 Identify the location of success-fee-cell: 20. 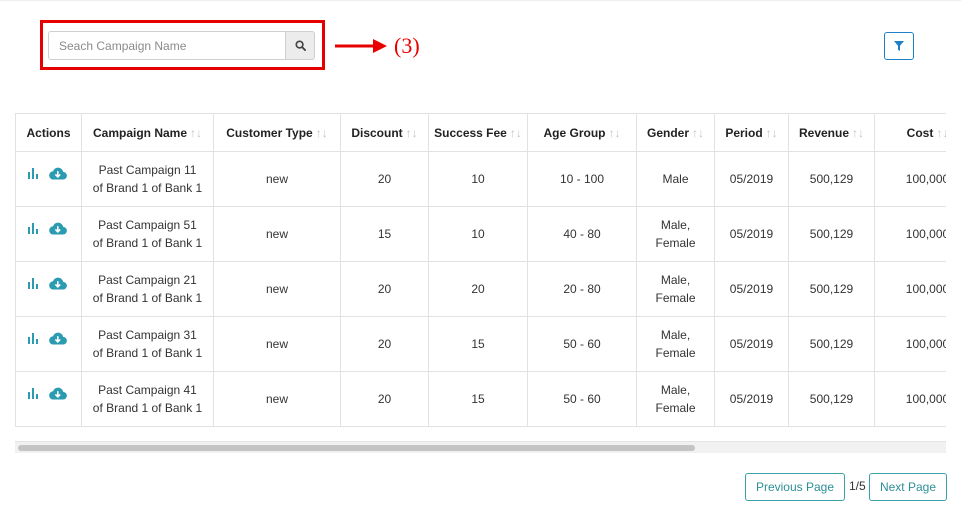
(478, 289).